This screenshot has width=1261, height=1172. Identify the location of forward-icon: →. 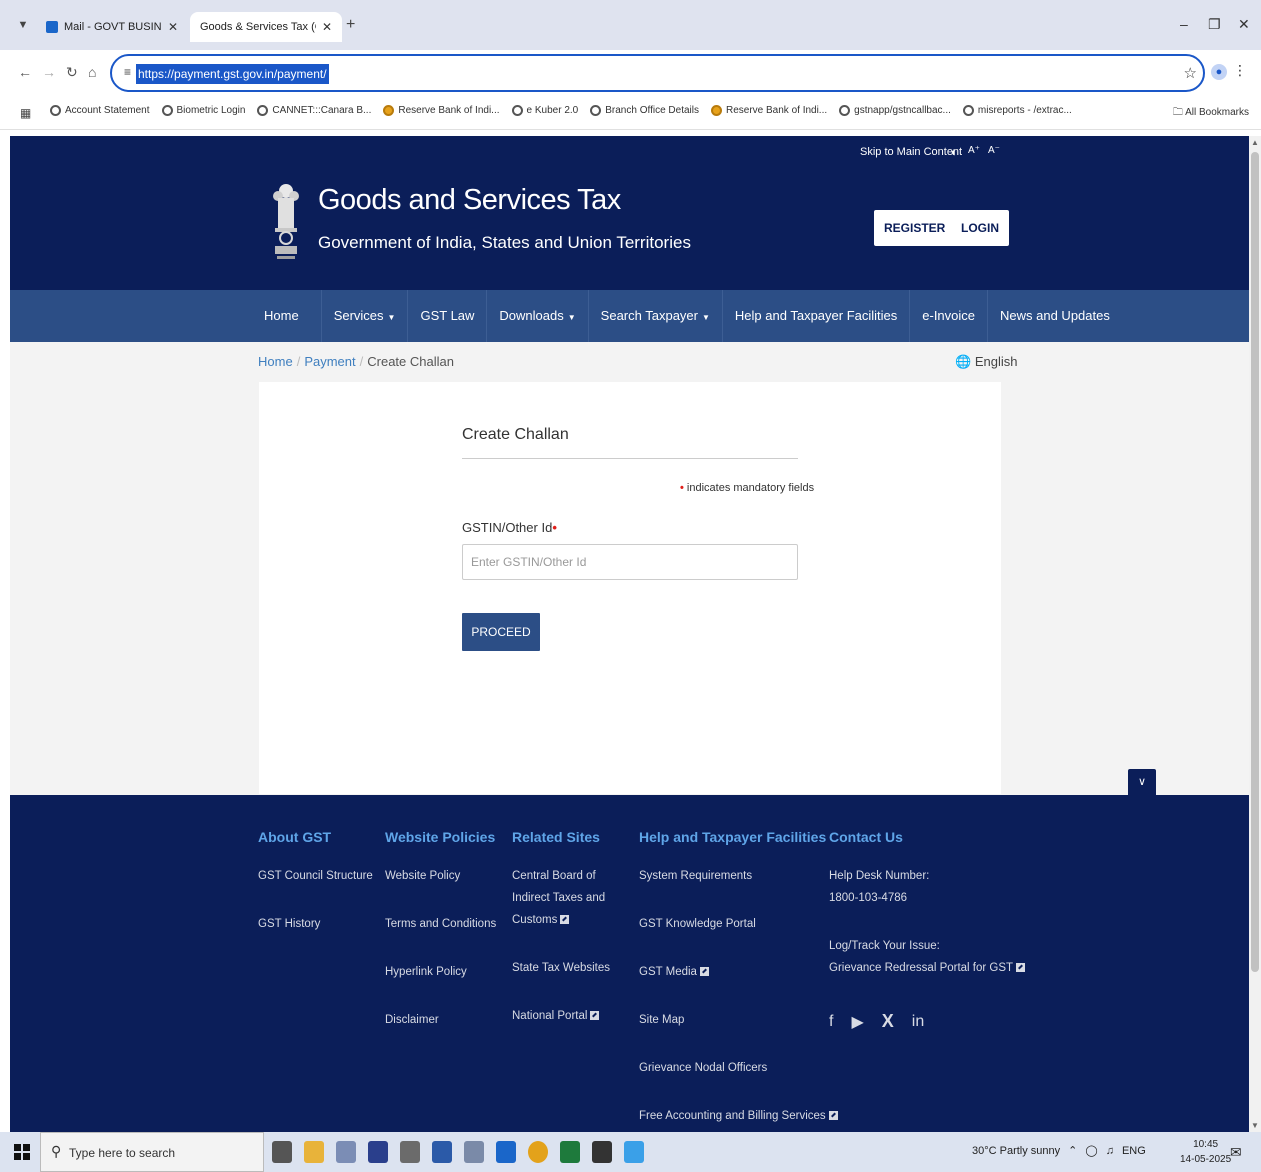
(49, 72).